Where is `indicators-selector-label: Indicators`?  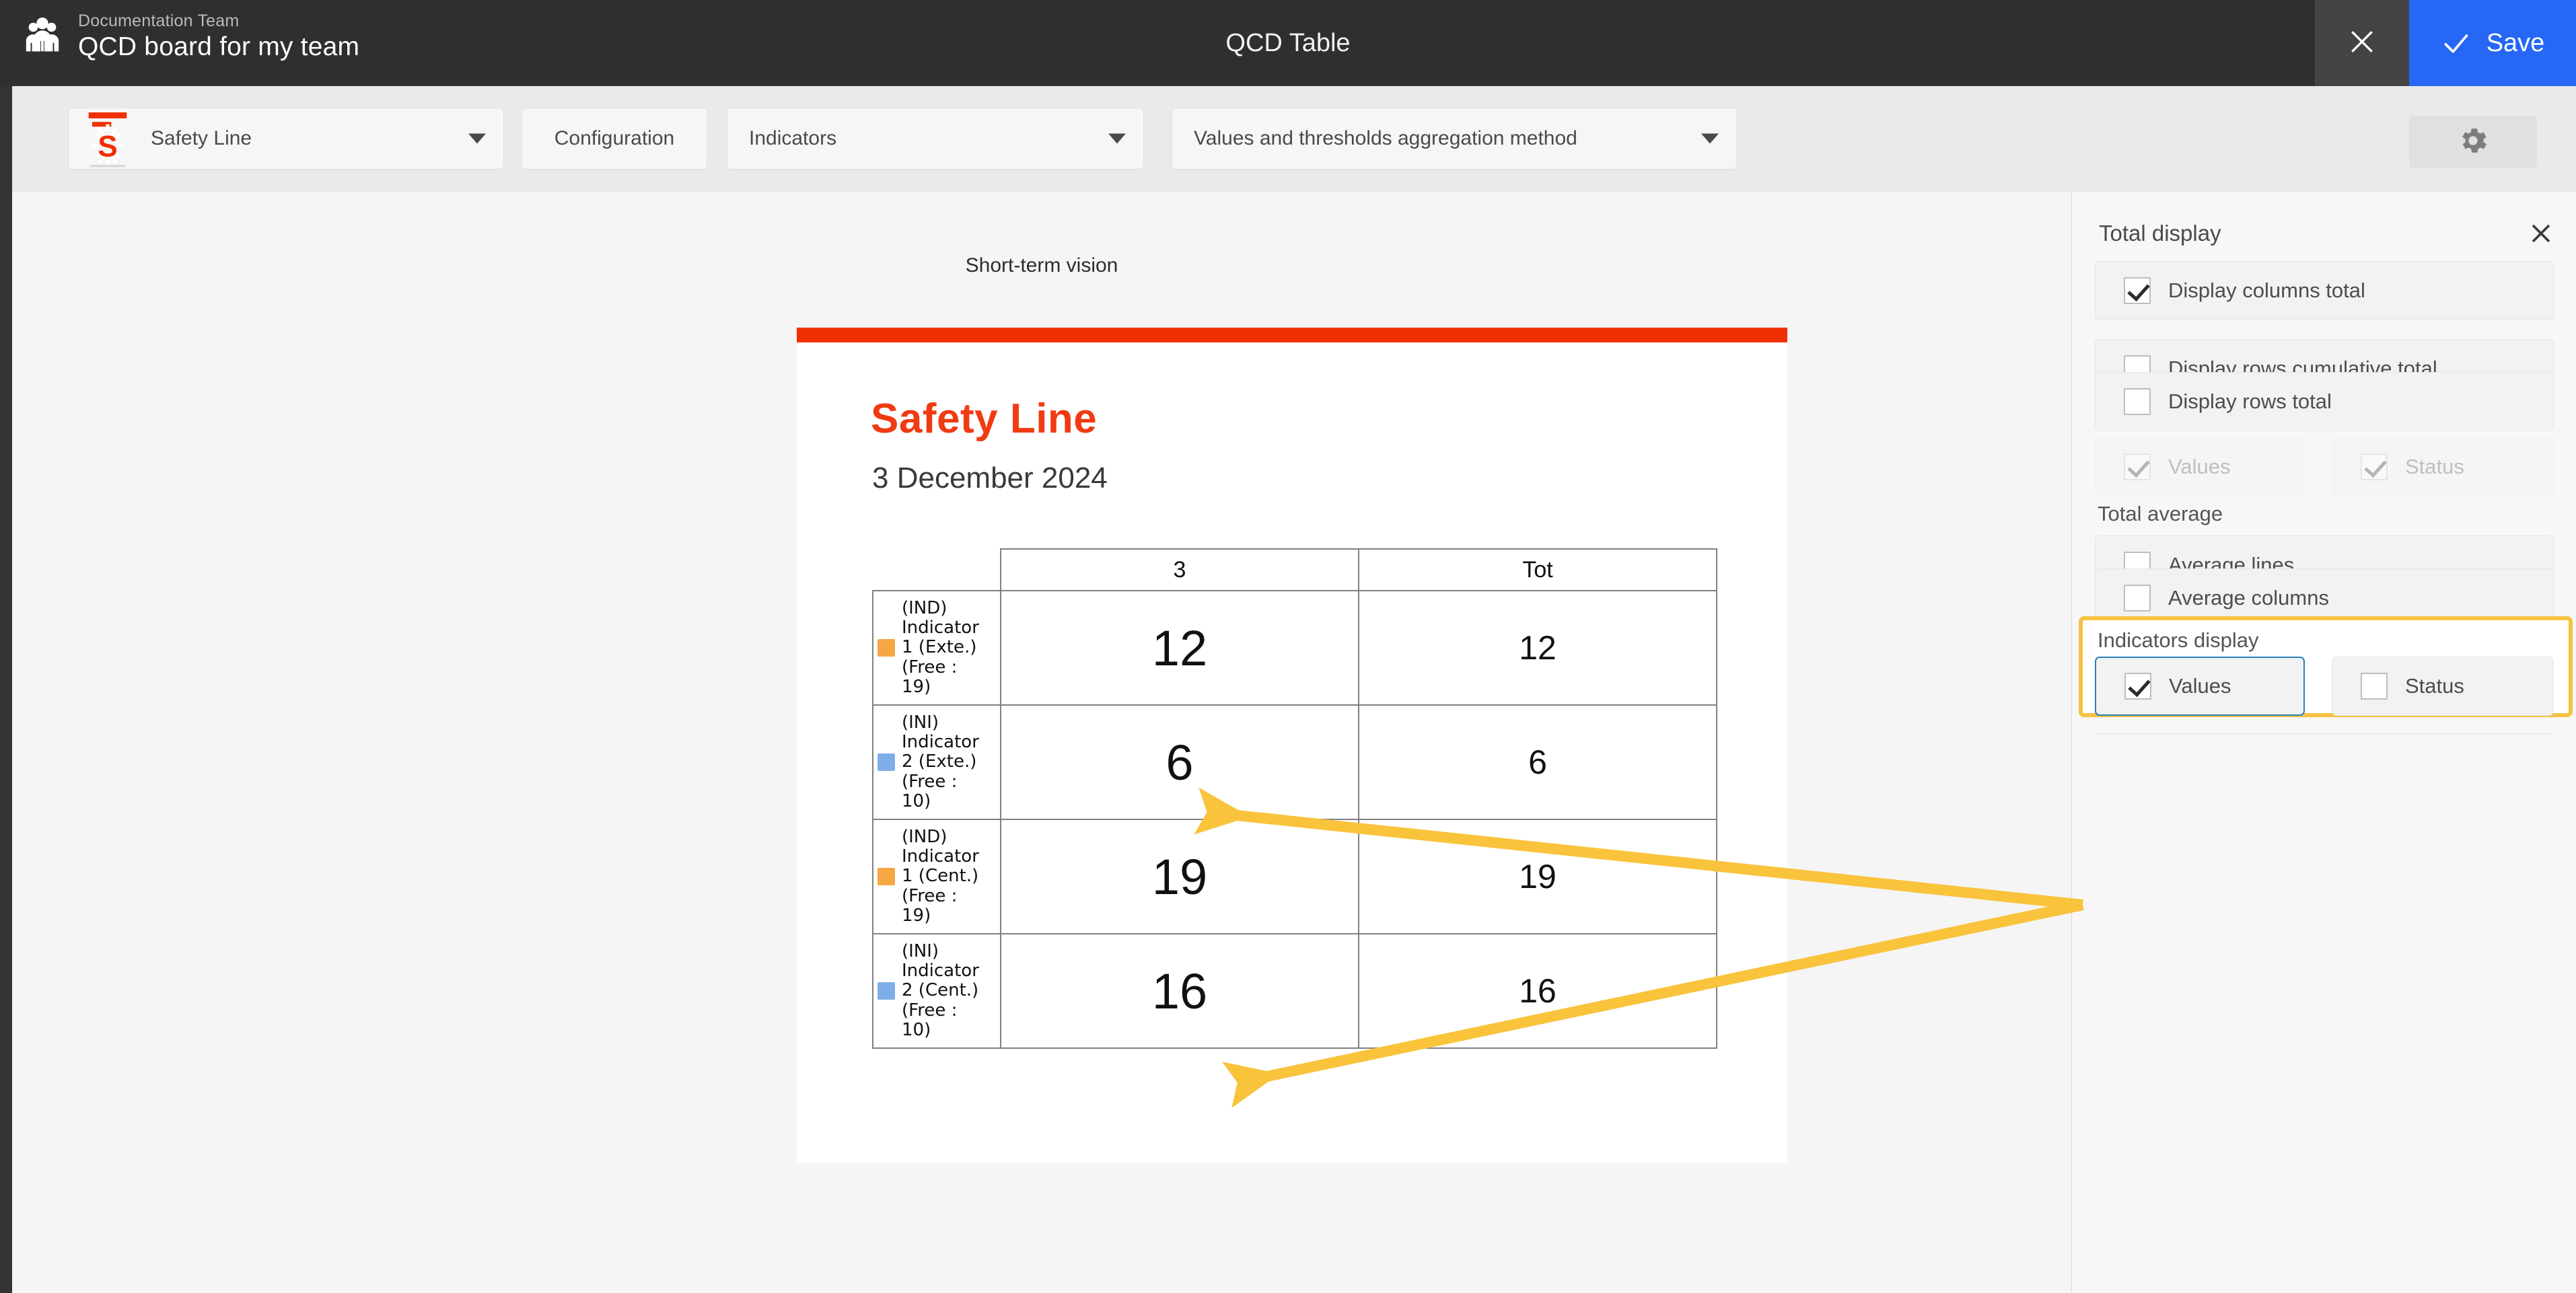 indicators-selector-label: Indicators is located at coordinates (793, 138).